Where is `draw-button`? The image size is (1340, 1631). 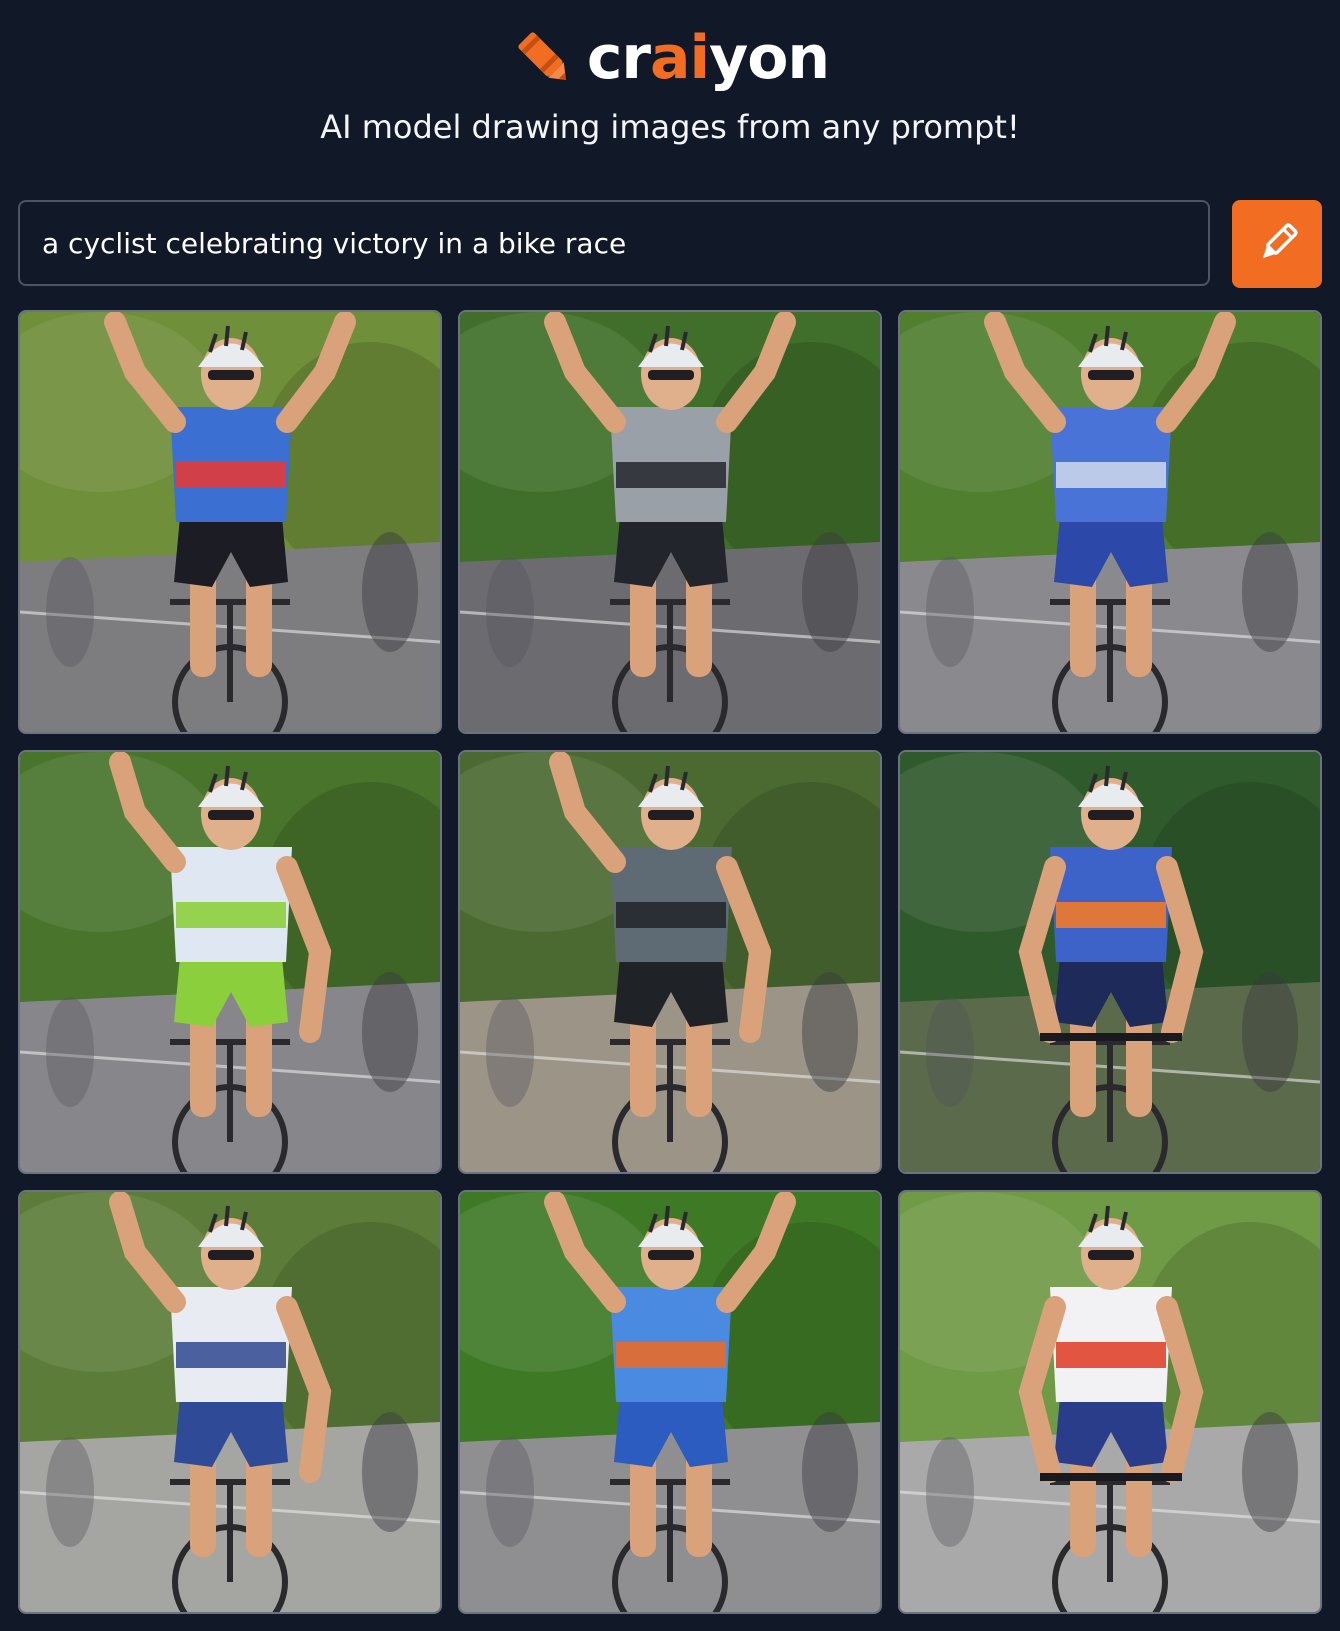 draw-button is located at coordinates (1277, 244).